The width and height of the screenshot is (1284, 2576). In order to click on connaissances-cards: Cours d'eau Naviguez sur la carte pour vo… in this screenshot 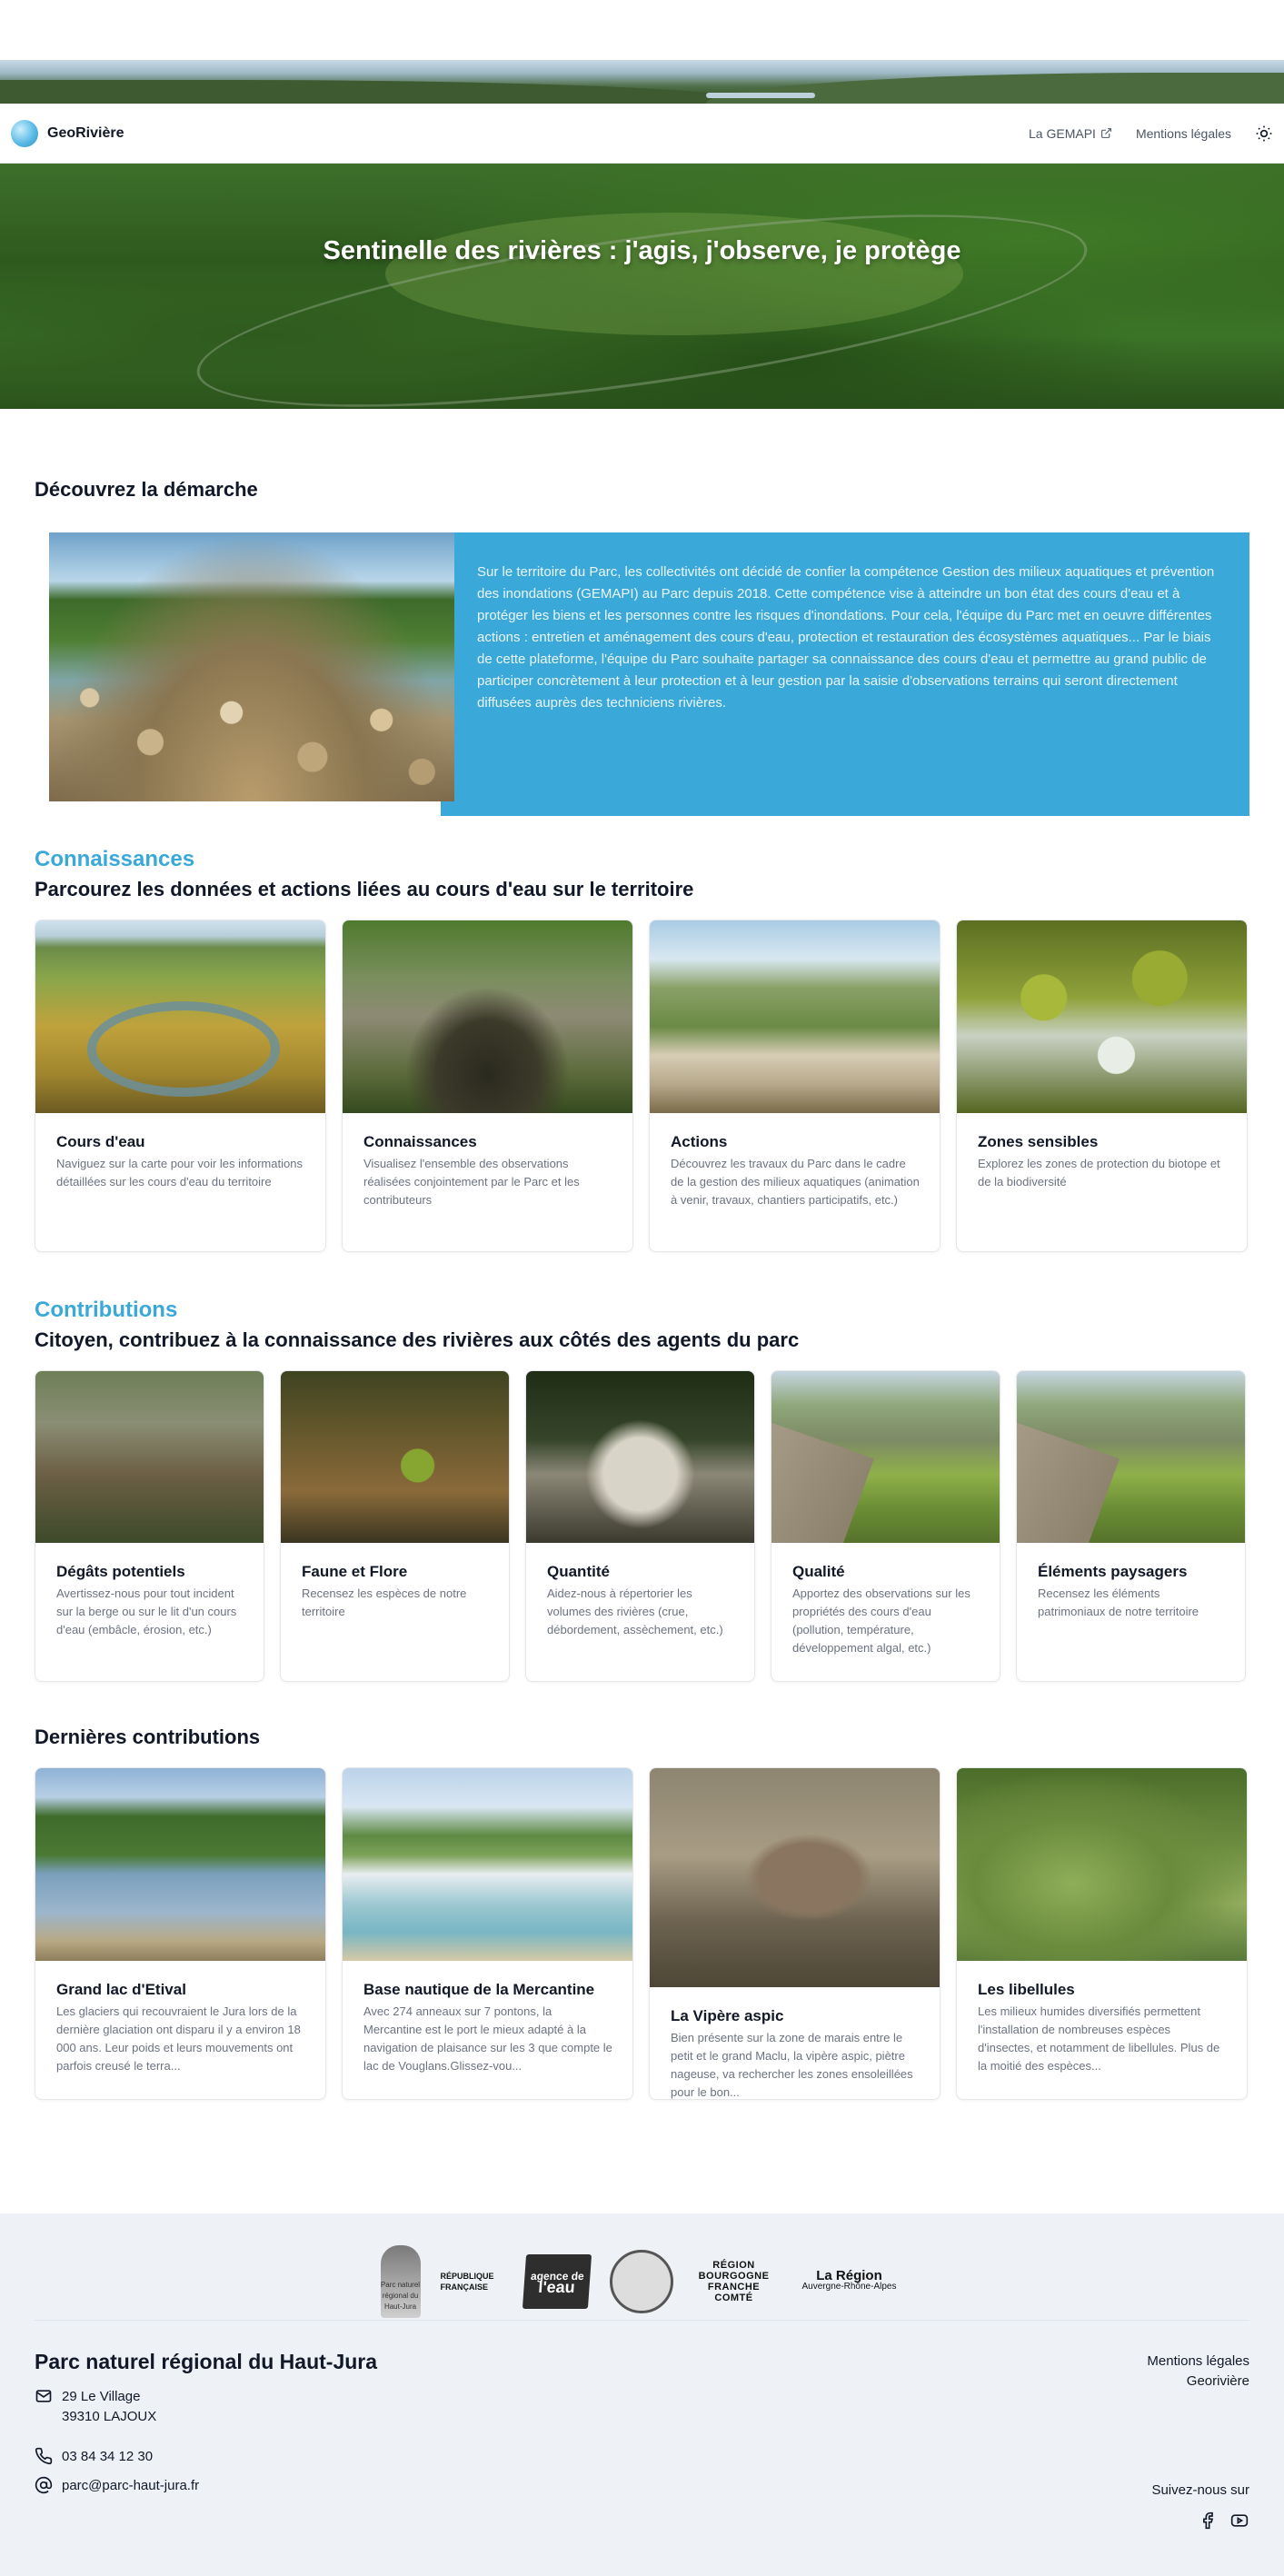, I will do `click(642, 1086)`.